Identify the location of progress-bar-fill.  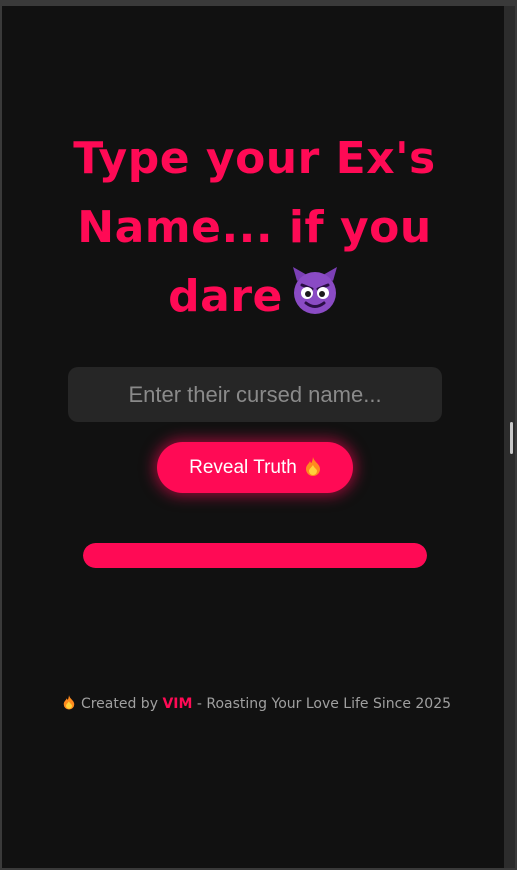
(255, 555).